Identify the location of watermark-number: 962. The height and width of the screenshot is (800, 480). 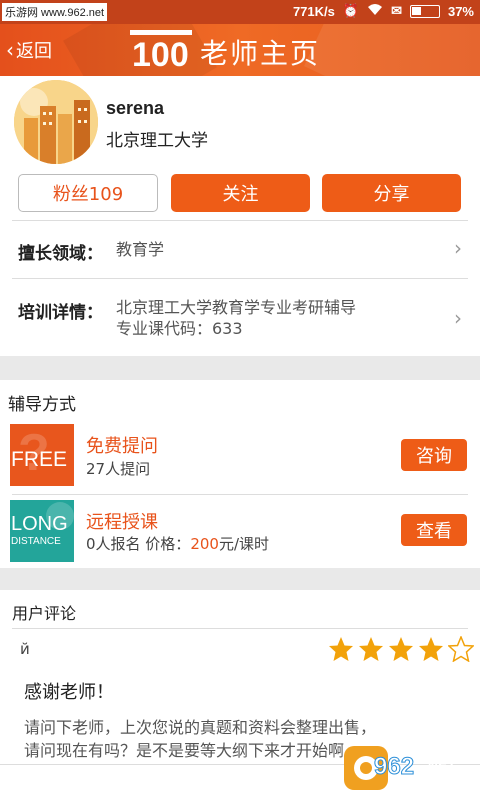
(394, 766).